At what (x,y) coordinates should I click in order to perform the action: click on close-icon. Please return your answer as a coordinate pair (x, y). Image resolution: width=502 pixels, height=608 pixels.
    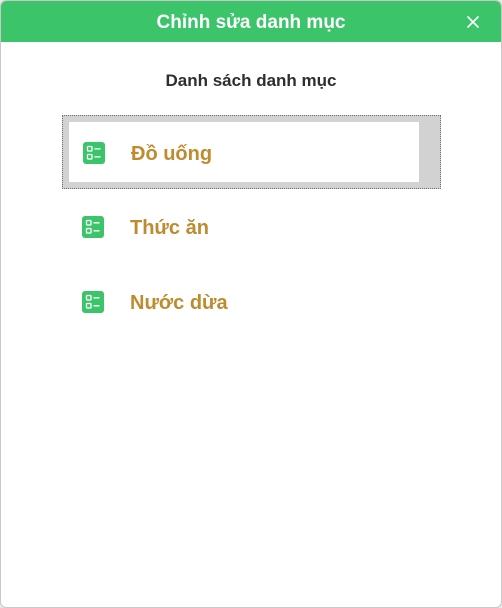
    Looking at the image, I should click on (473, 22).